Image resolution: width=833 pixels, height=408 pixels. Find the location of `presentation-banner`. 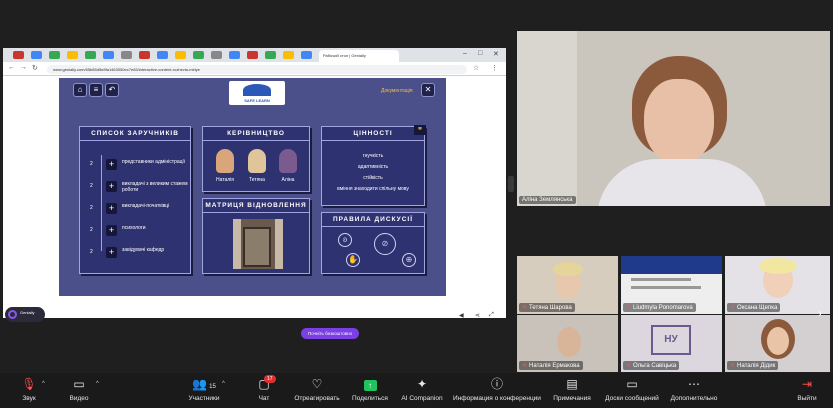

presentation-banner is located at coordinates (671, 265).